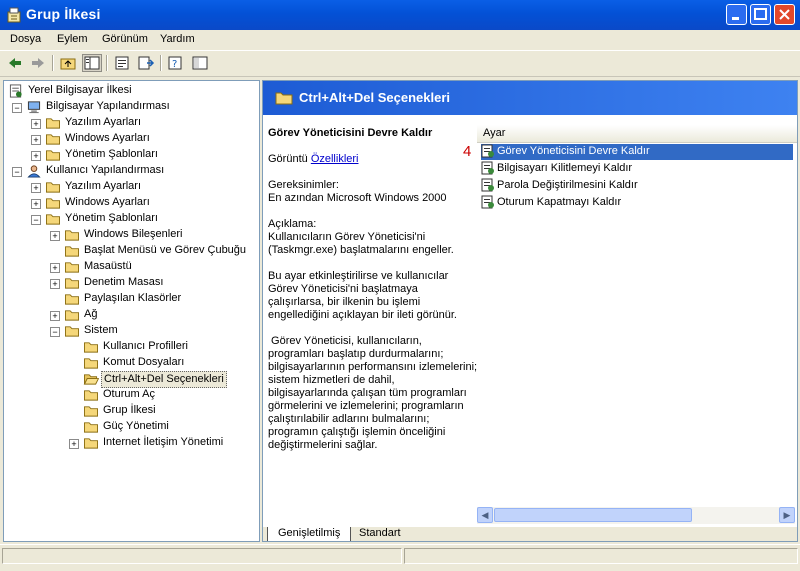 Image resolution: width=800 pixels, height=571 pixels. What do you see at coordinates (25, 39) in the screenshot?
I see `menu-file: Dosya` at bounding box center [25, 39].